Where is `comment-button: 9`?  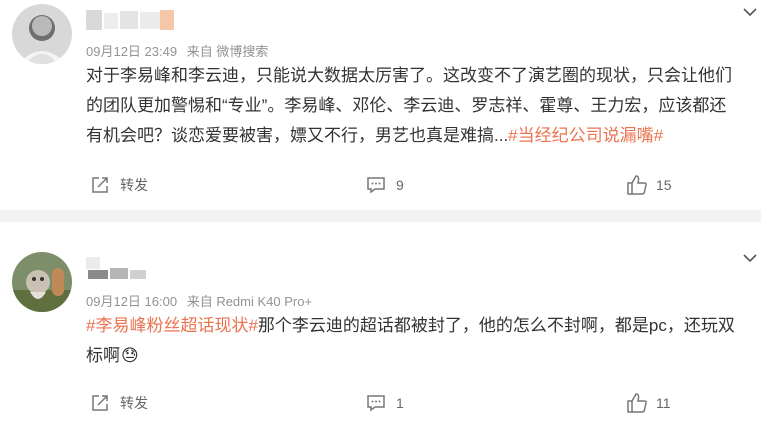 comment-button: 9 is located at coordinates (385, 185).